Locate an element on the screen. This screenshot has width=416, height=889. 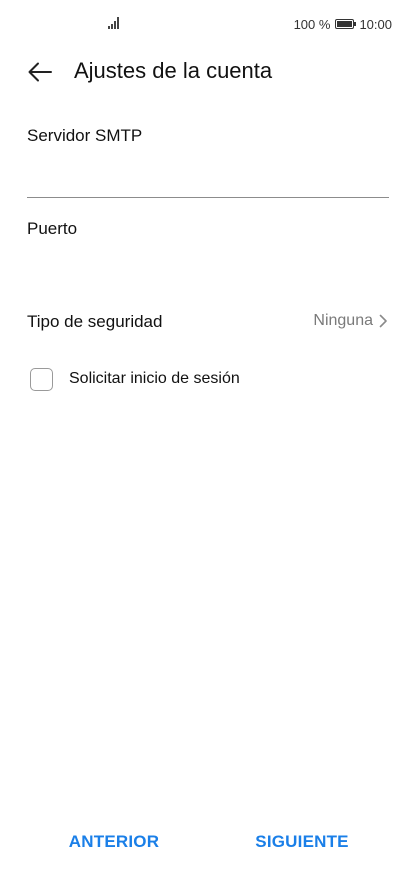
signal-icon is located at coordinates (116, 23).